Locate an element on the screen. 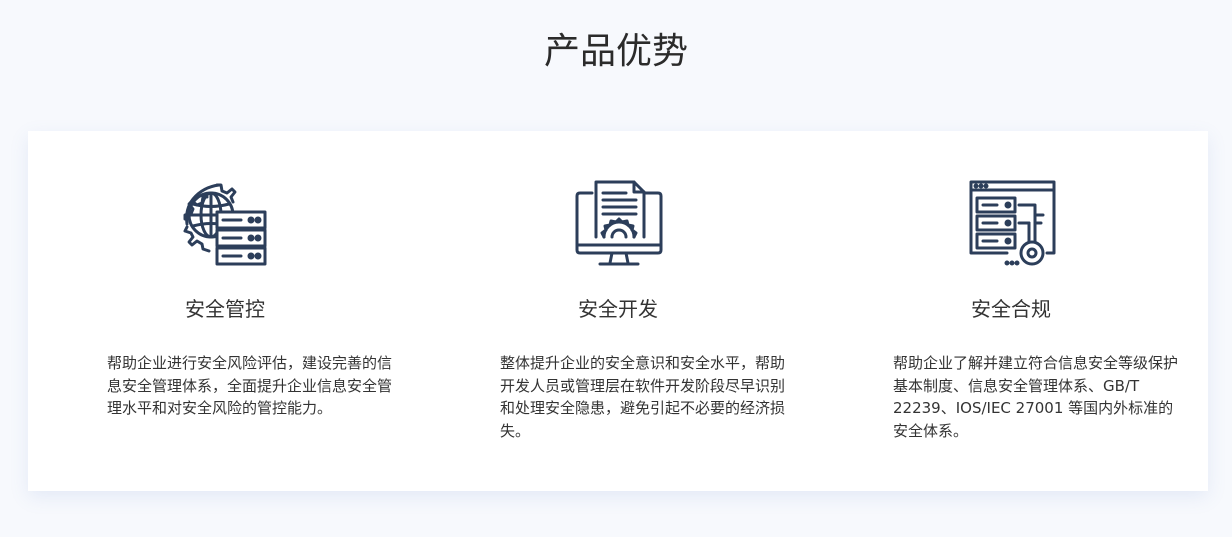 The image size is (1232, 537). feature-title: 安全合规 is located at coordinates (1011, 309).